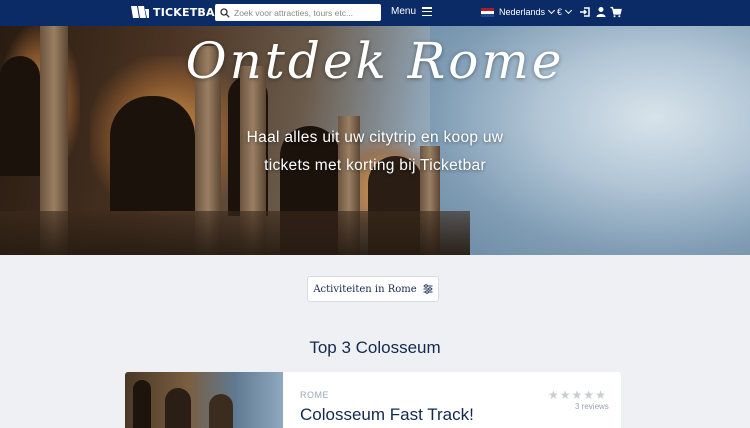  I want to click on rating-stars: ★ ★ ★ ★ ★, so click(577, 395).